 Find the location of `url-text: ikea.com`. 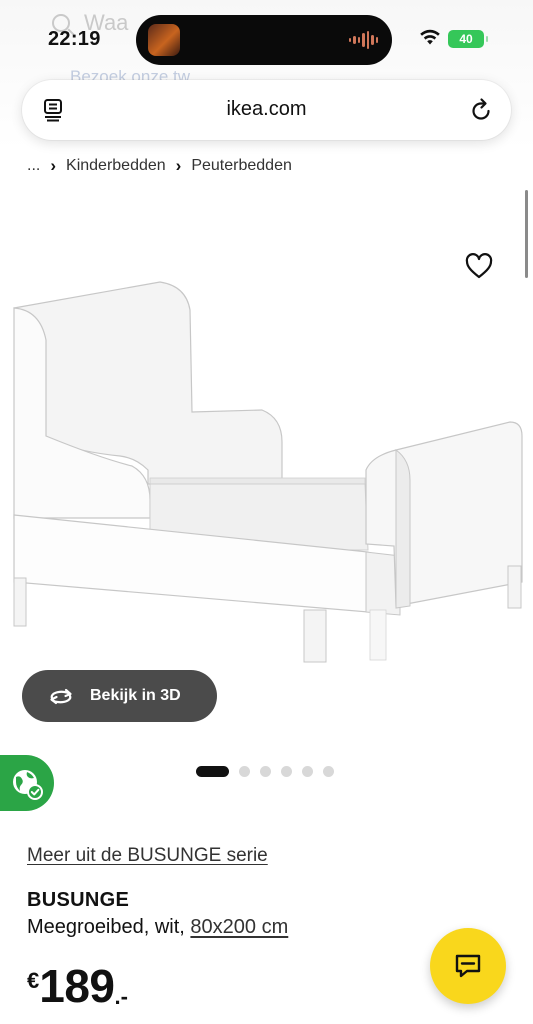

url-text: ikea.com is located at coordinates (266, 109).